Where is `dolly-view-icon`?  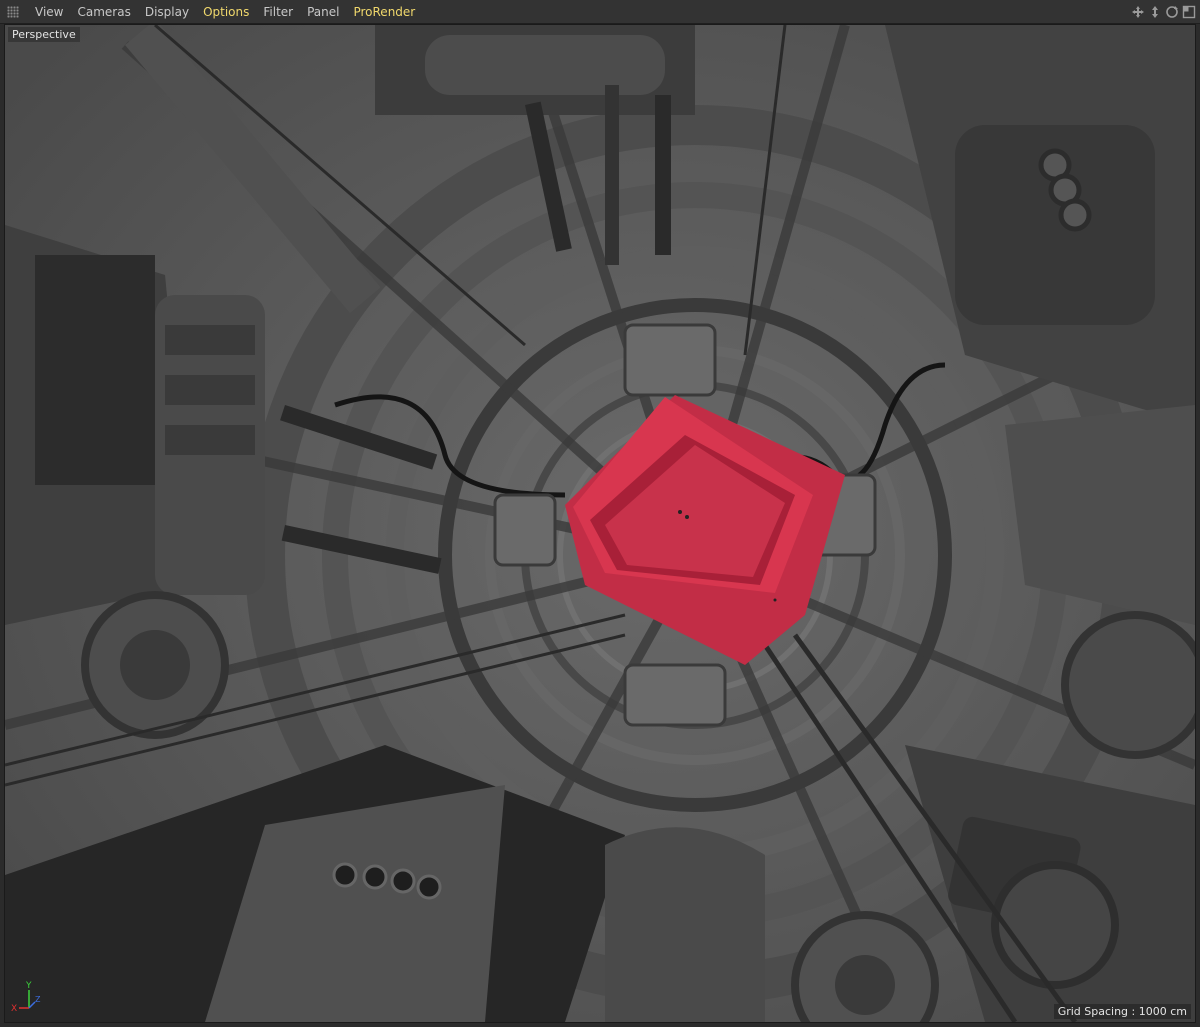
dolly-view-icon is located at coordinates (1155, 11).